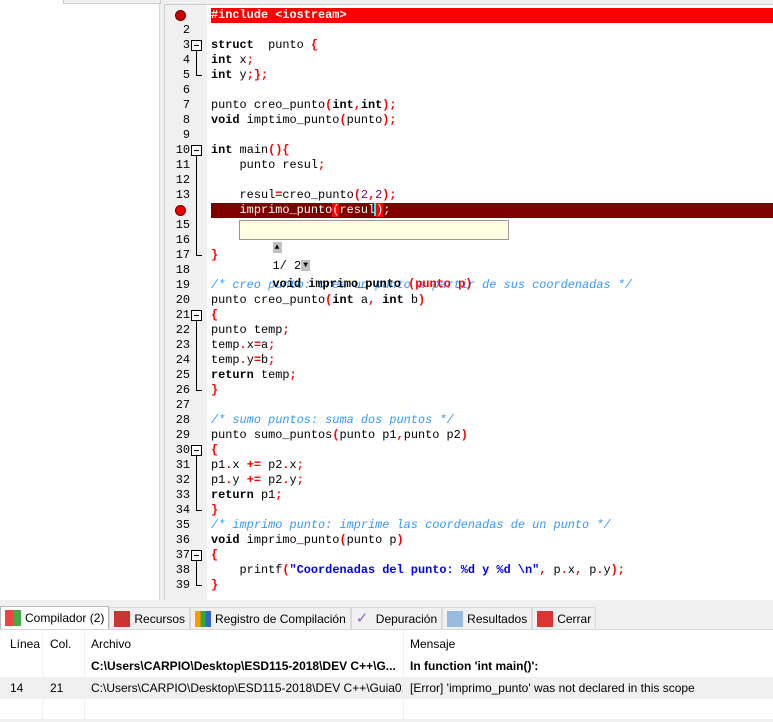 The height and width of the screenshot is (722, 773). What do you see at coordinates (57, 688) in the screenshot?
I see `cell-col: 21` at bounding box center [57, 688].